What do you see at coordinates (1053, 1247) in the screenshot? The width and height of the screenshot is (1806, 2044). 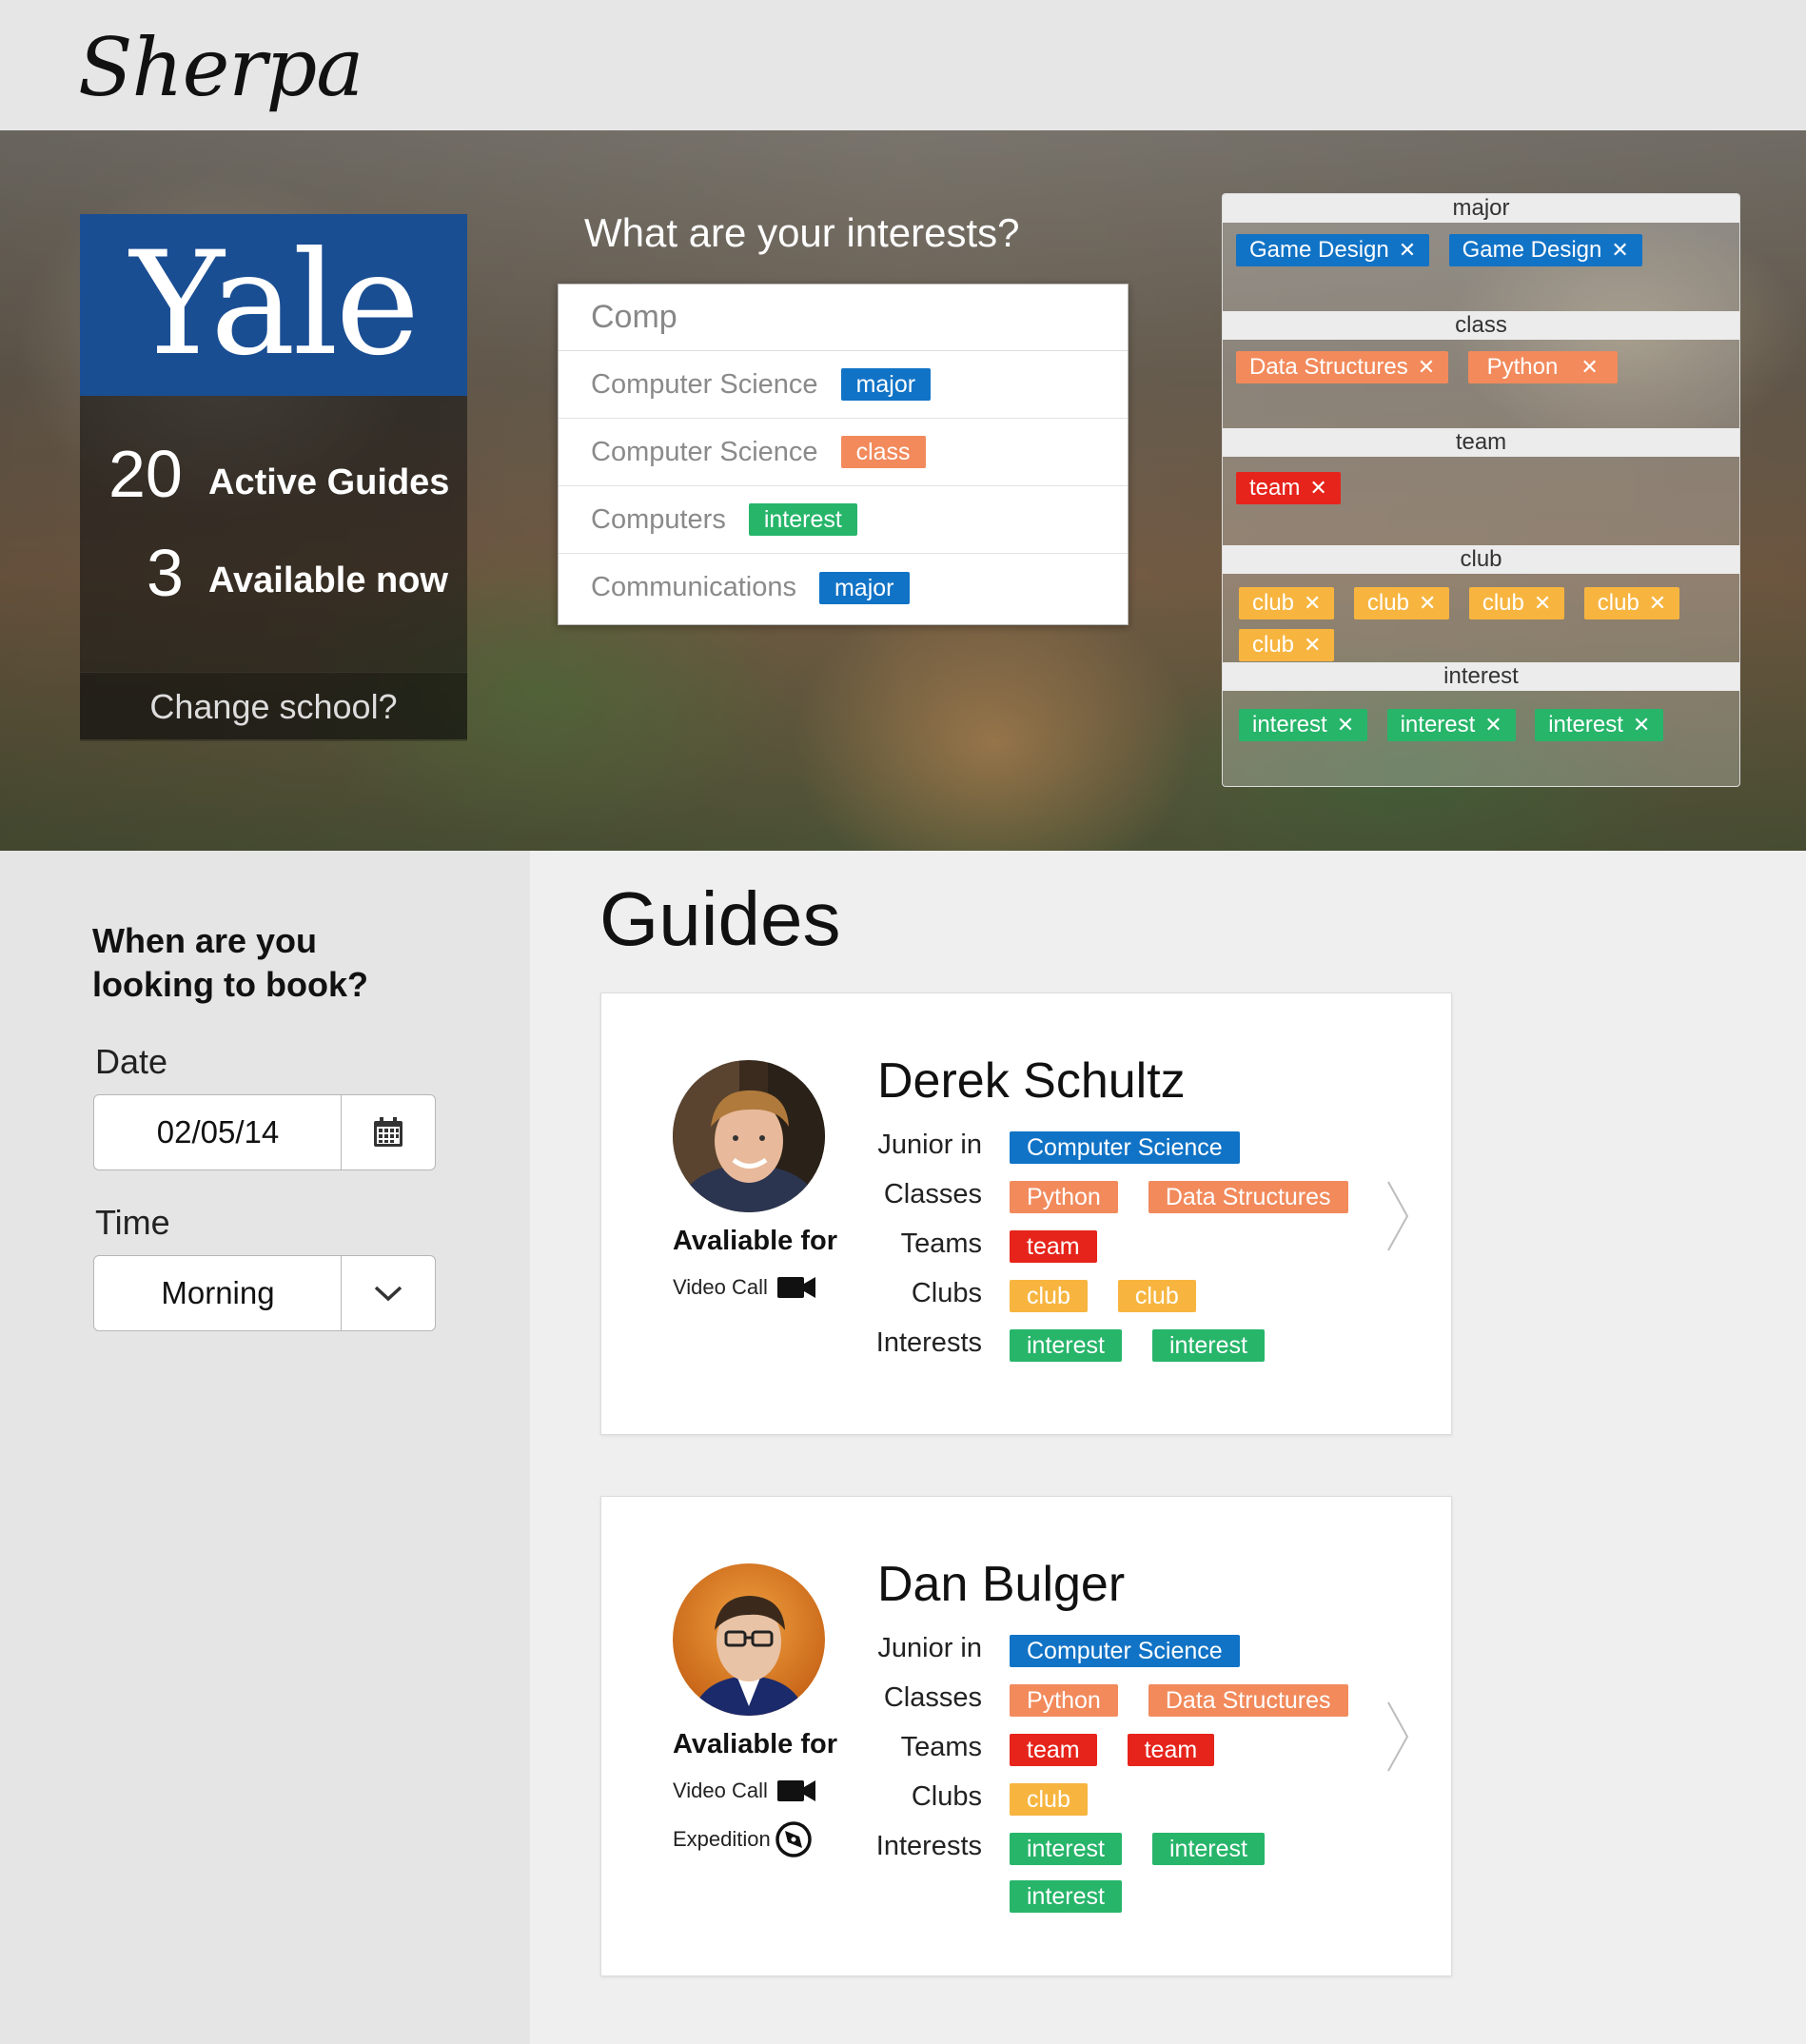 I see `team-tag: team` at bounding box center [1053, 1247].